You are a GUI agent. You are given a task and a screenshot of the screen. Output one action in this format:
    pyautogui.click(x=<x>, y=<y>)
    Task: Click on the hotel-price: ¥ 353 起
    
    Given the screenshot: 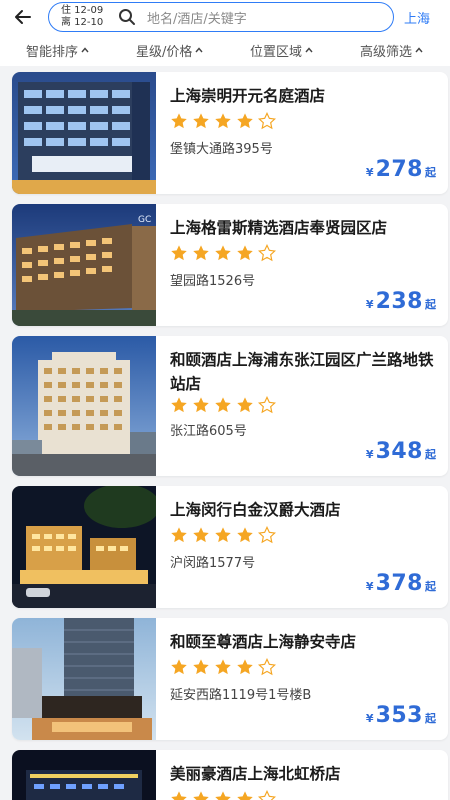 What is the action you would take?
    pyautogui.click(x=401, y=715)
    